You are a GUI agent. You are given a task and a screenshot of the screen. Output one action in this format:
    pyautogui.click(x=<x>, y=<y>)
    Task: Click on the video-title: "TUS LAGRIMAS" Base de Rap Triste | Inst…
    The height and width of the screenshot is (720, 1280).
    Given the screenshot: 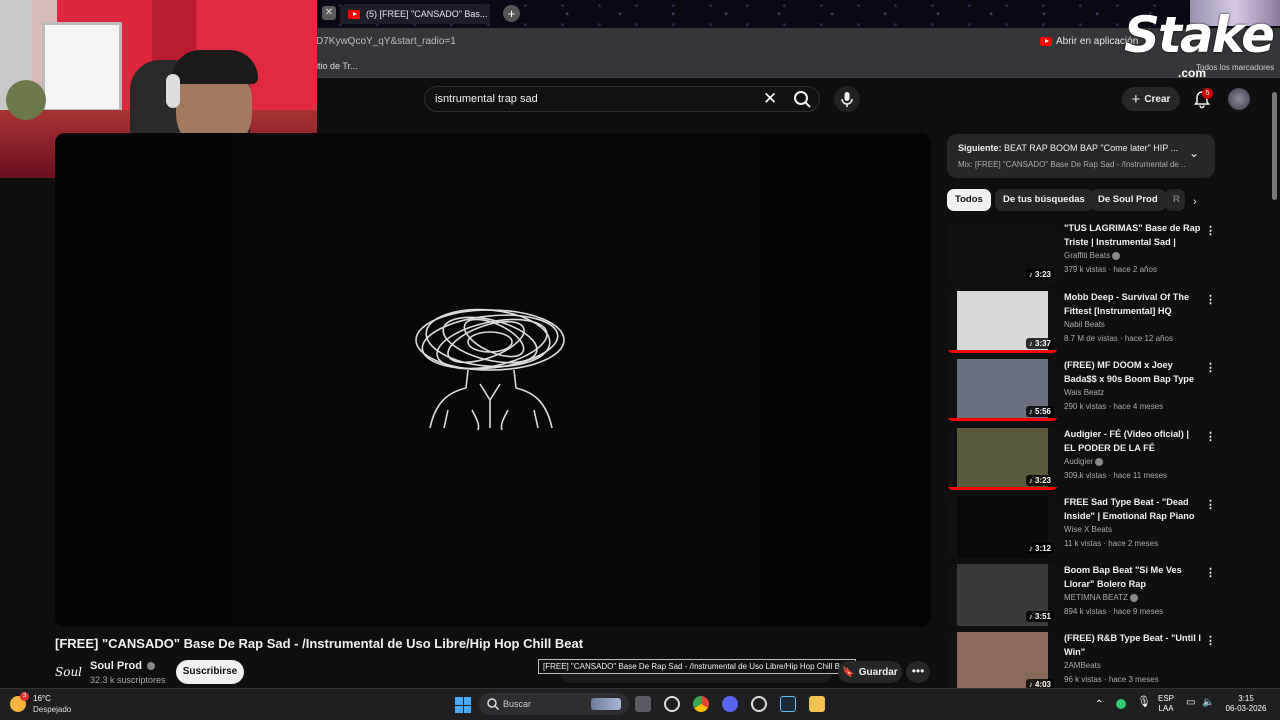 What is the action you would take?
    pyautogui.click(x=1133, y=235)
    